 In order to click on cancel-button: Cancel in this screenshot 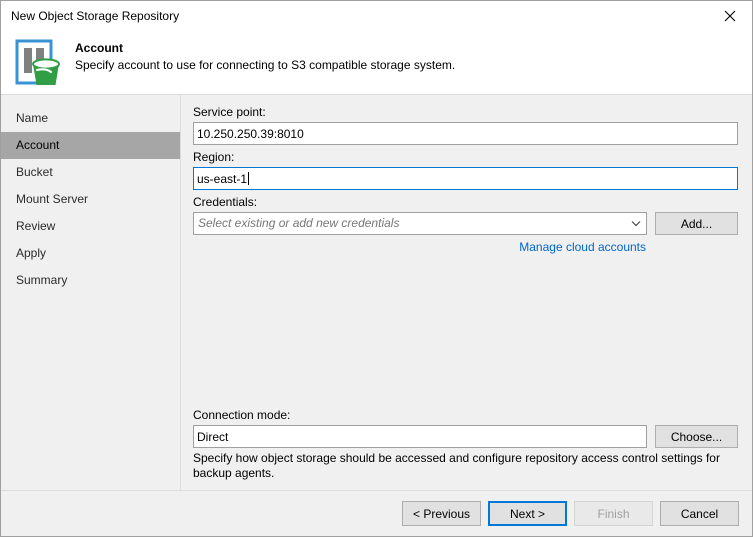, I will do `click(699, 513)`.